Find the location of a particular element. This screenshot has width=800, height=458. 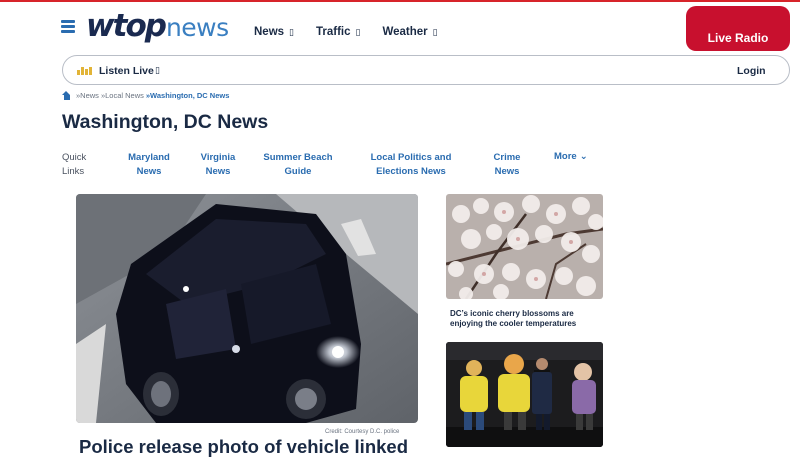

logo-subword: news is located at coordinates (197, 27).